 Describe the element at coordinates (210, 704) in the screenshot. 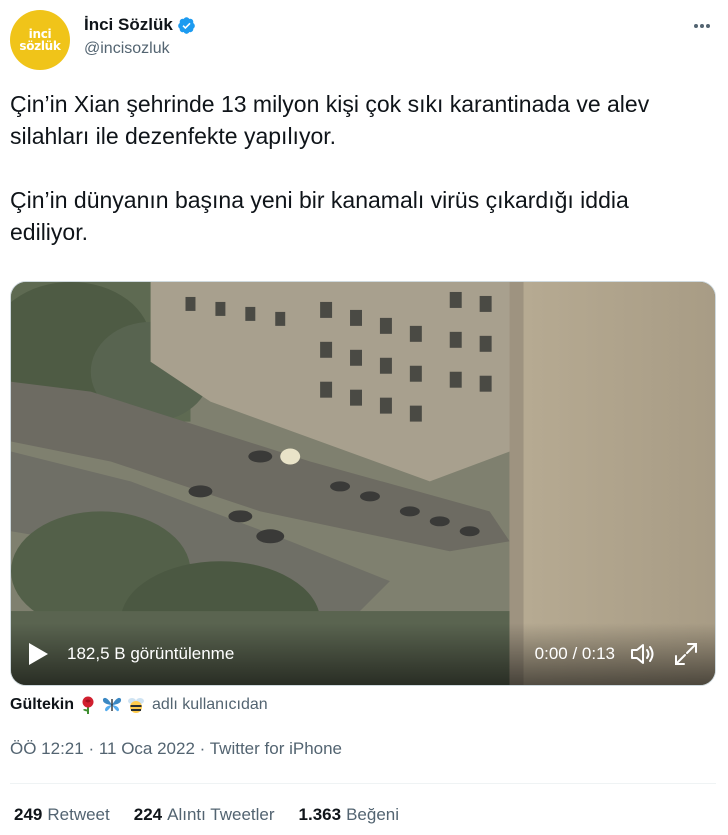

I see `attribution-suffix: adlı kullanıcıdan` at that location.